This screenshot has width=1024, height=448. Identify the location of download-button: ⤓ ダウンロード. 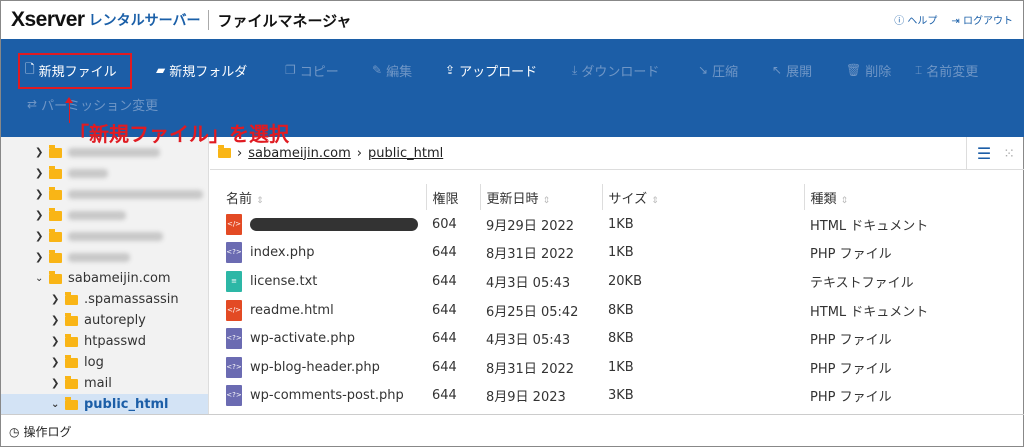
(615, 70).